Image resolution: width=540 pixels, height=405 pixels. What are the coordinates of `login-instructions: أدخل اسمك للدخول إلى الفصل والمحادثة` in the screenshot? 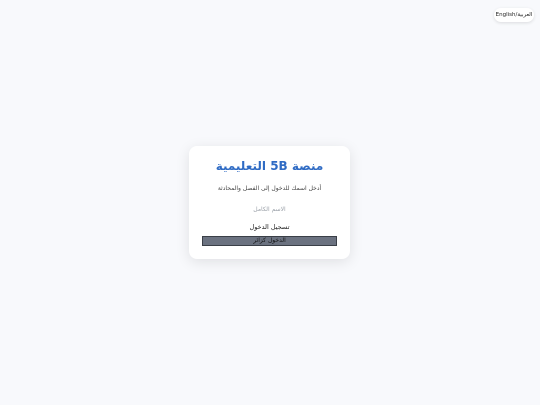 It's located at (269, 188).